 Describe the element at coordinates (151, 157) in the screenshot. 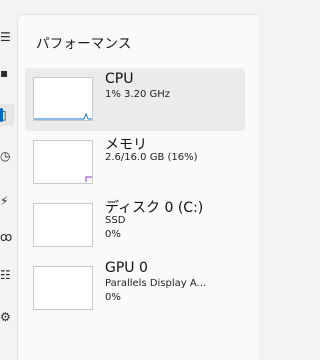

I see `item-stat: 2.6/16.0 GB (16%)` at that location.